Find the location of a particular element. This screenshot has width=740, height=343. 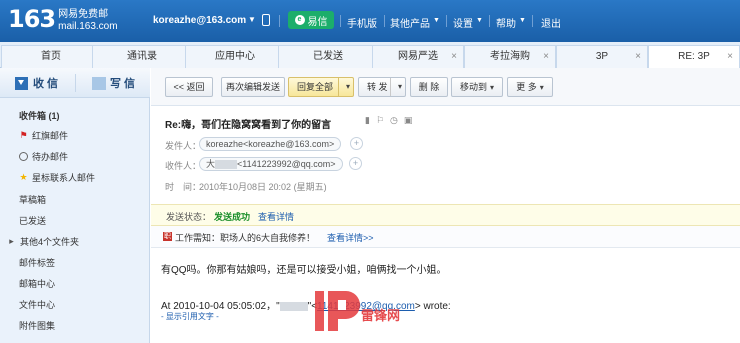

logo: 163 网易免费邮 mail.163.com is located at coordinates (63, 19).